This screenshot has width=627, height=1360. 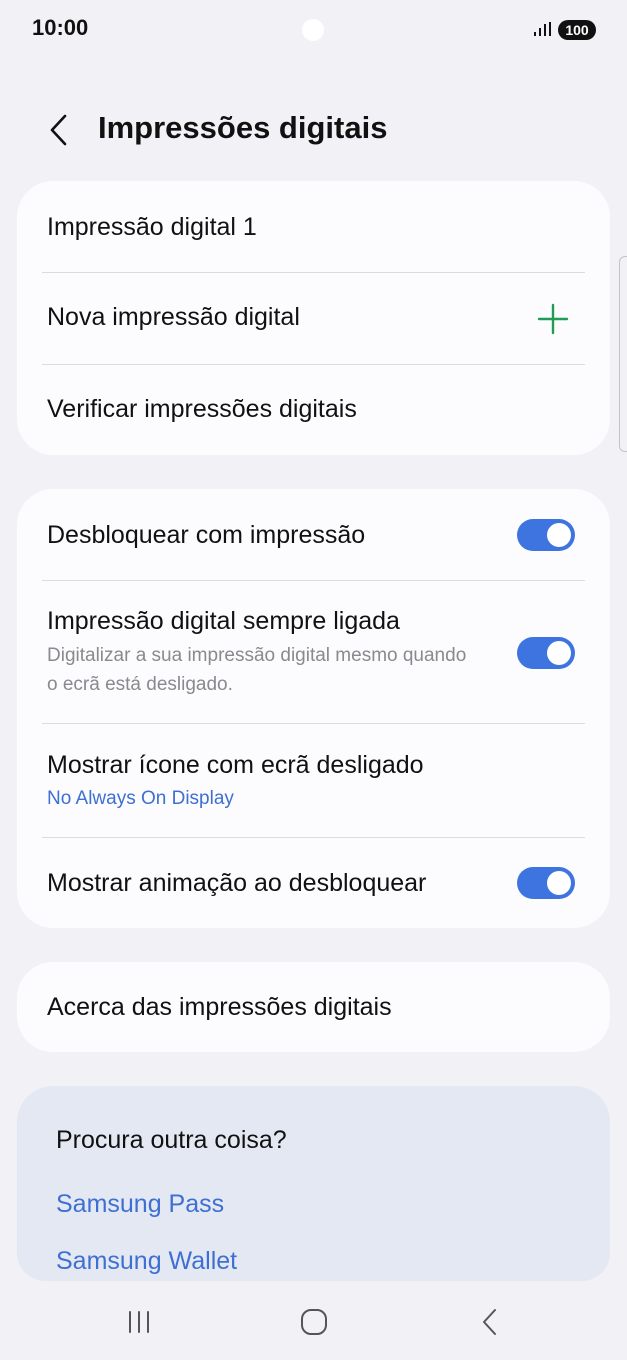 What do you see at coordinates (146, 1261) in the screenshot?
I see `samsung-wallet-link: Samsung Wallet` at bounding box center [146, 1261].